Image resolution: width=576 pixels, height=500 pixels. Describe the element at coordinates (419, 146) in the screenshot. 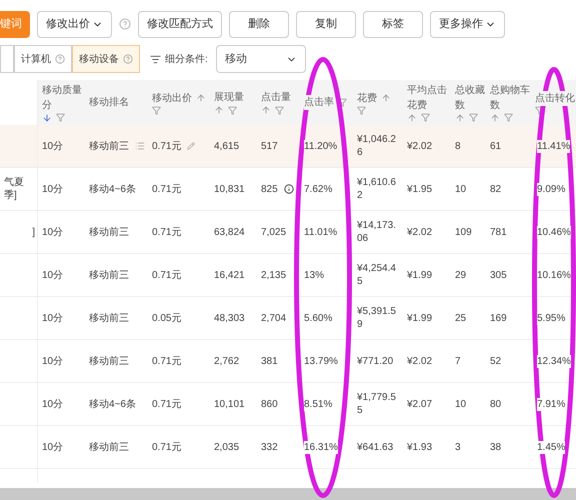

I see `table-cell: ¥2.02` at that location.